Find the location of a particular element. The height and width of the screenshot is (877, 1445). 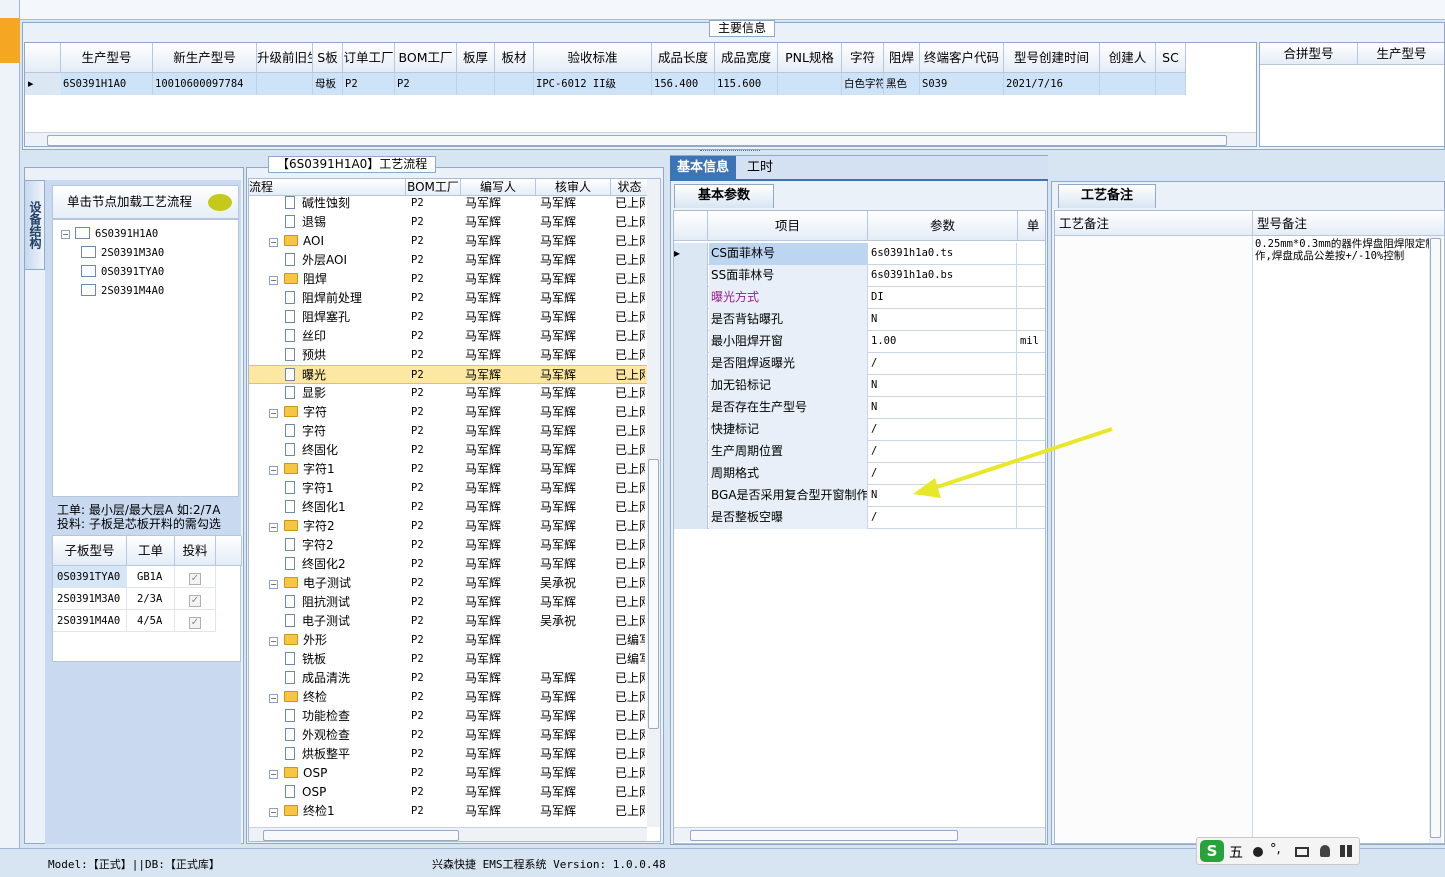

col-header: 板厚 is located at coordinates (476, 58).